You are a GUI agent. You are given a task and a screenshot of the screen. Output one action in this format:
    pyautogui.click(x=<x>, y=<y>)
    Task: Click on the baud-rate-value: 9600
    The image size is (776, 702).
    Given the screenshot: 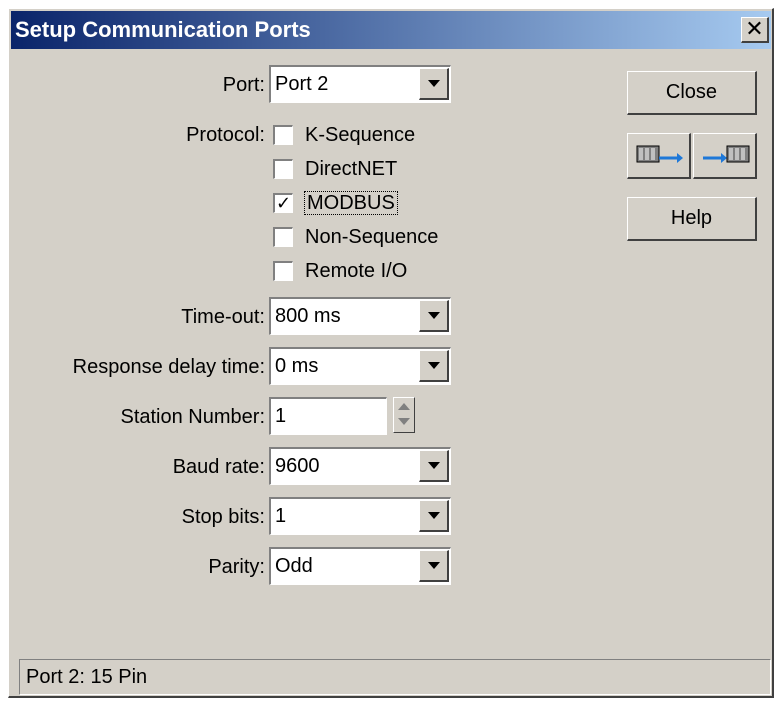 What is the action you would take?
    pyautogui.click(x=297, y=466)
    